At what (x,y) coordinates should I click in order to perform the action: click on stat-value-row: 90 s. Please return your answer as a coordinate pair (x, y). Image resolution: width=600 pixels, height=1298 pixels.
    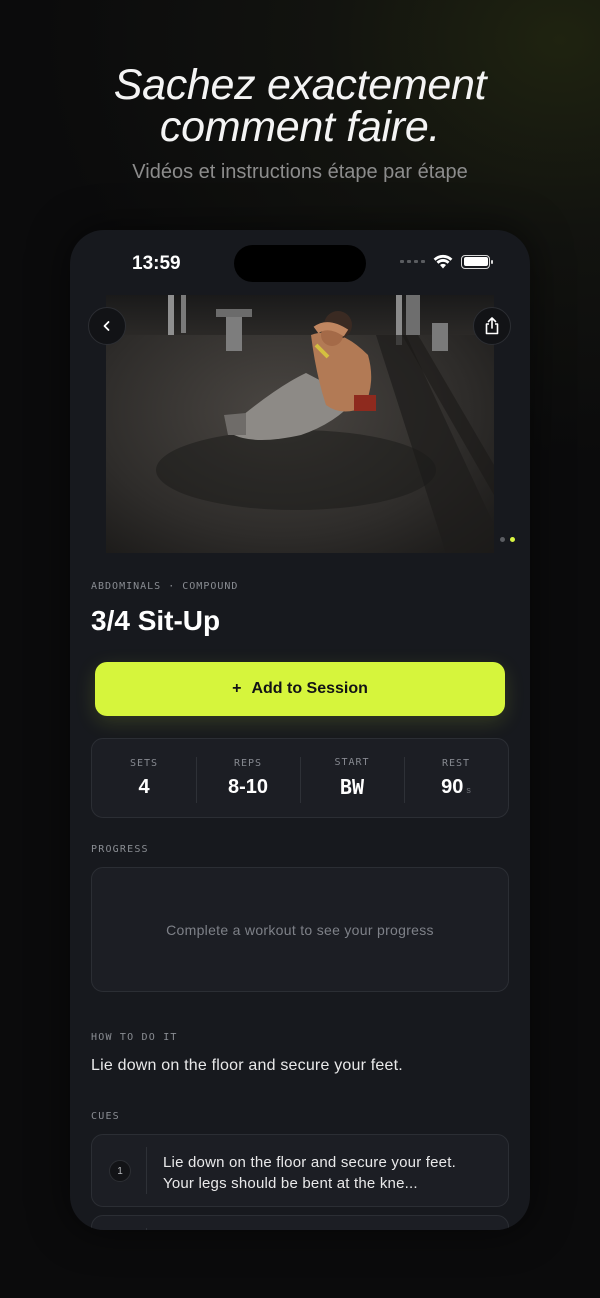
    Looking at the image, I should click on (456, 787).